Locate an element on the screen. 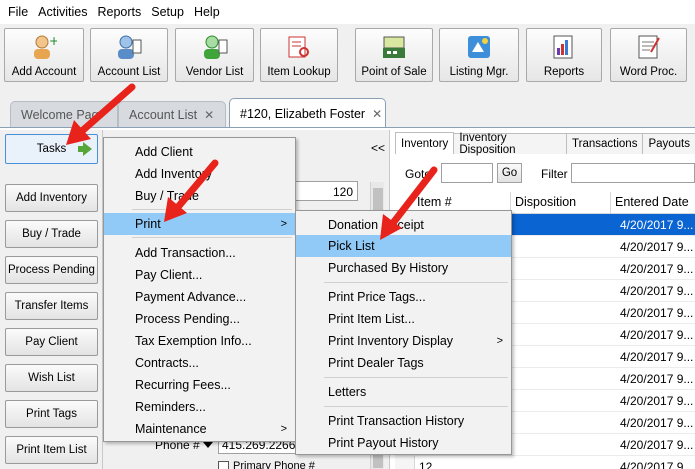 The width and height of the screenshot is (695, 469). tab-payouts: Payouts is located at coordinates (668, 143).